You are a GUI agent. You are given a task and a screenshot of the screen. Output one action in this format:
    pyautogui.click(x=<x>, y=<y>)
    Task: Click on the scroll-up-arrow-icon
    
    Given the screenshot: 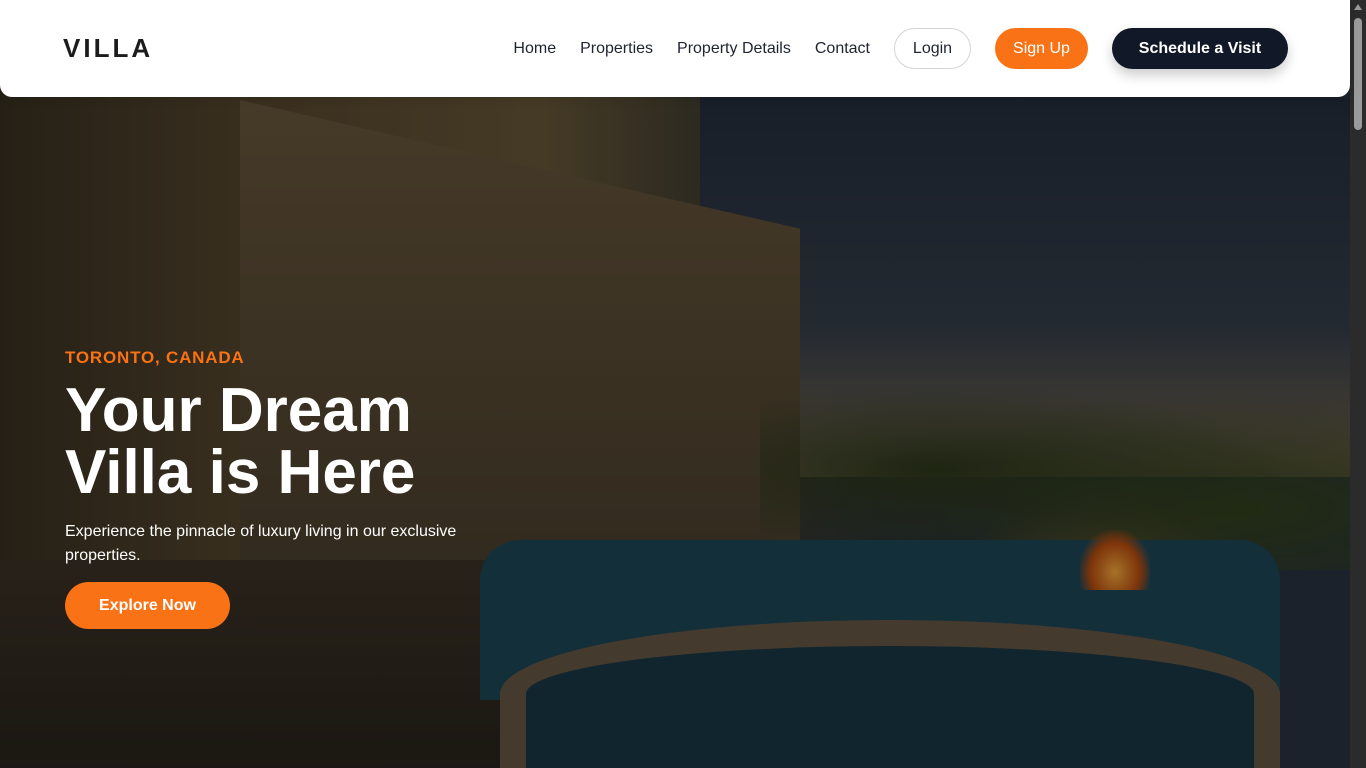 What is the action you would take?
    pyautogui.click(x=1358, y=7)
    